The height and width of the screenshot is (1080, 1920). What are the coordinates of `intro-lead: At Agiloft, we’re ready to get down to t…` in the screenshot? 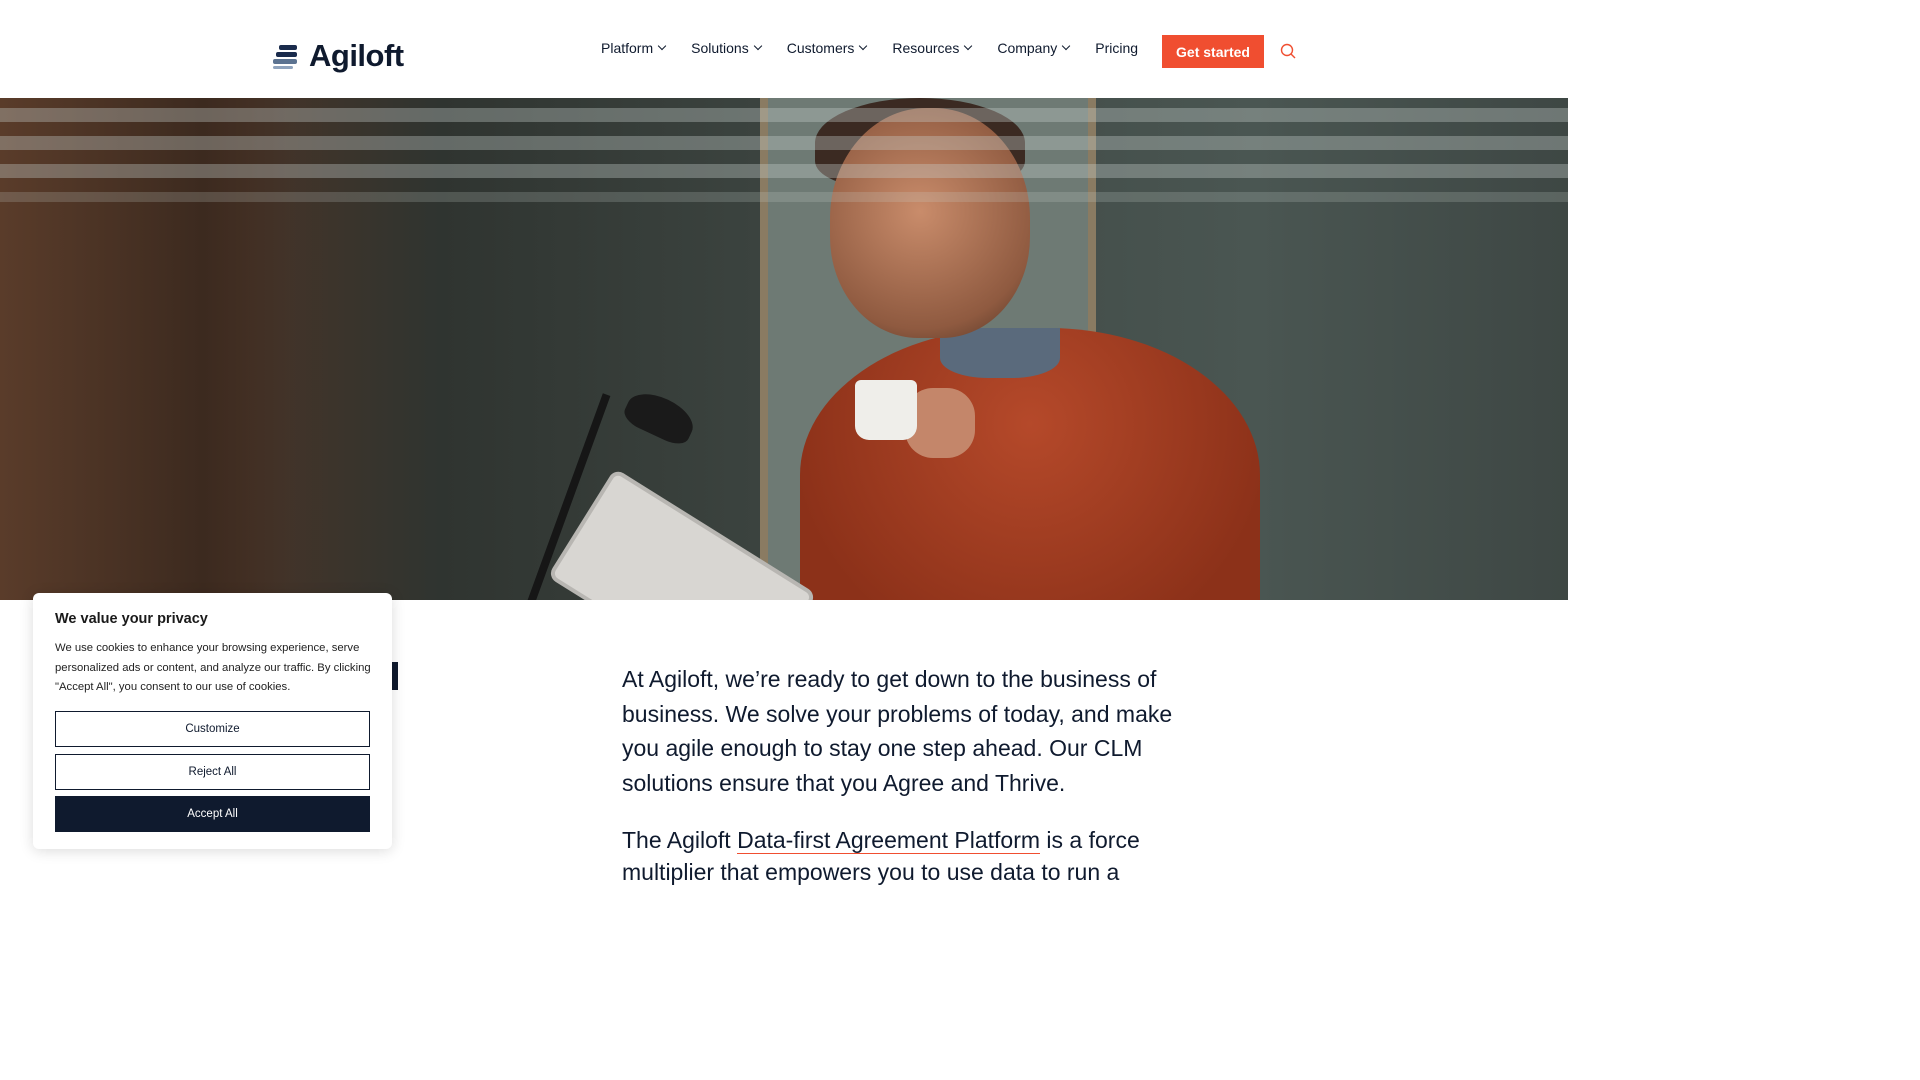 It's located at (897, 731).